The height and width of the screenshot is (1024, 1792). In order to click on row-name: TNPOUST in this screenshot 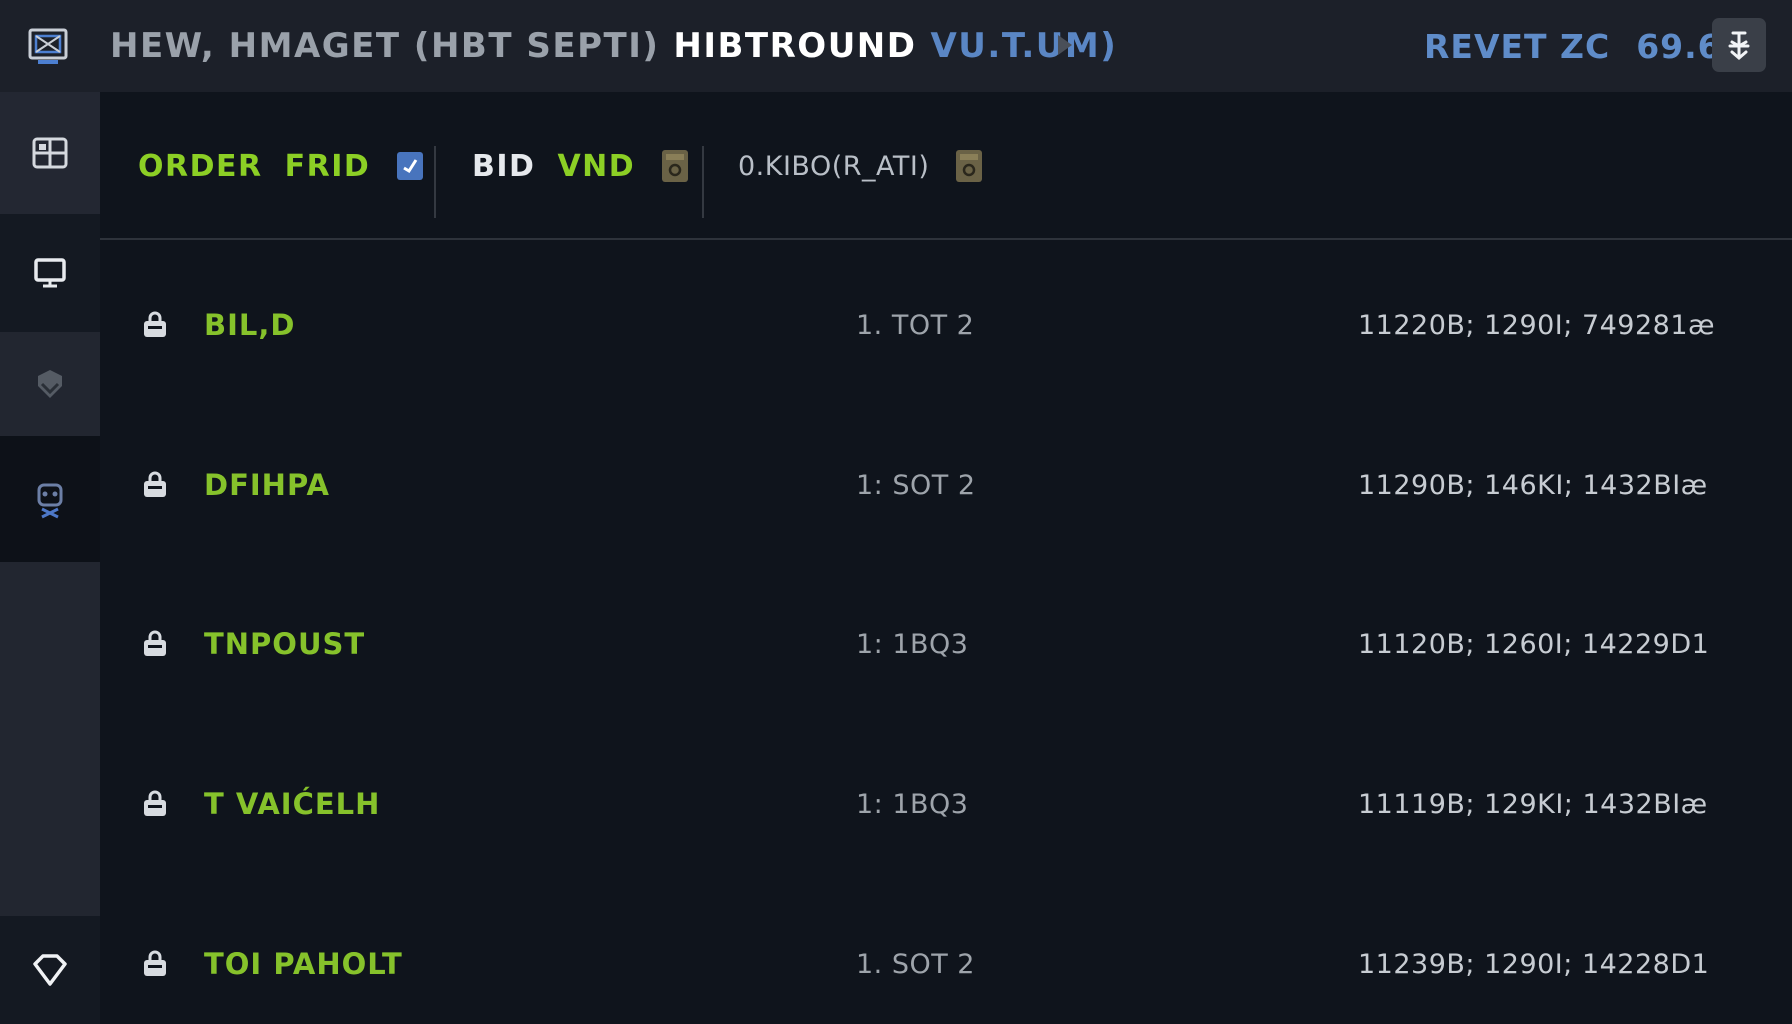, I will do `click(285, 644)`.